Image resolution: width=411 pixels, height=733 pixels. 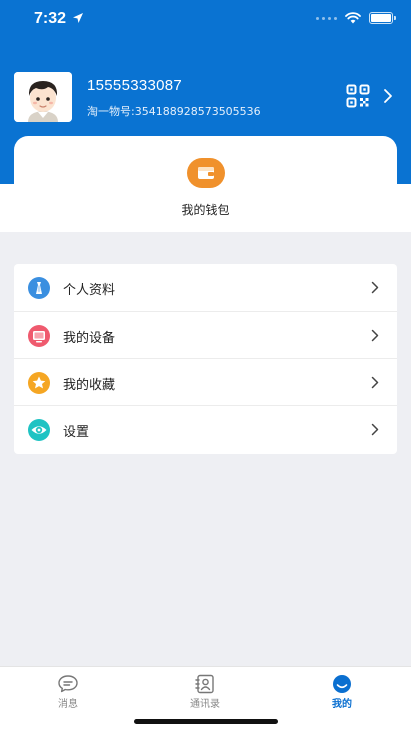 I want to click on tab-label: 消息, so click(x=68, y=704).